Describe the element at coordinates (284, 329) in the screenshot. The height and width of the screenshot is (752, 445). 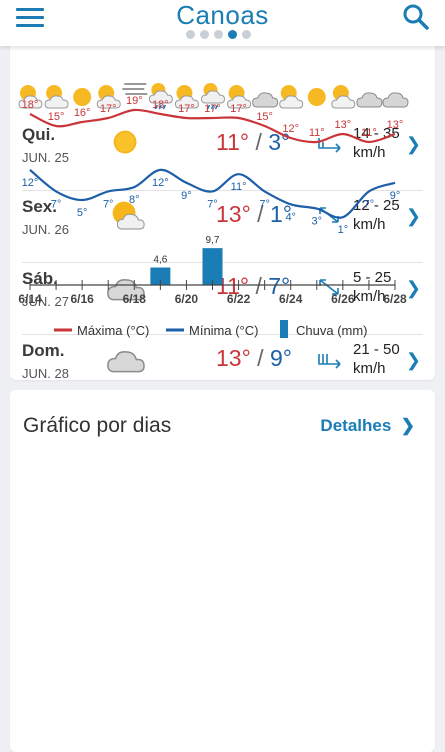
I see `legend-rain-swatch` at that location.